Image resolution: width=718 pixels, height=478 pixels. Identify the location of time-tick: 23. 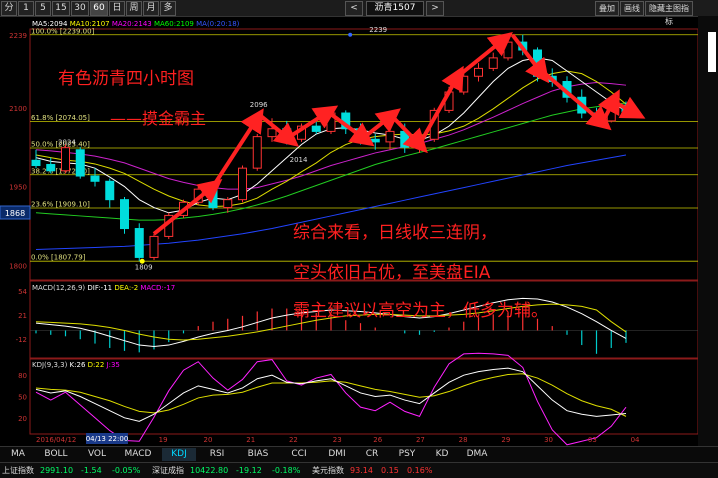
(337, 440).